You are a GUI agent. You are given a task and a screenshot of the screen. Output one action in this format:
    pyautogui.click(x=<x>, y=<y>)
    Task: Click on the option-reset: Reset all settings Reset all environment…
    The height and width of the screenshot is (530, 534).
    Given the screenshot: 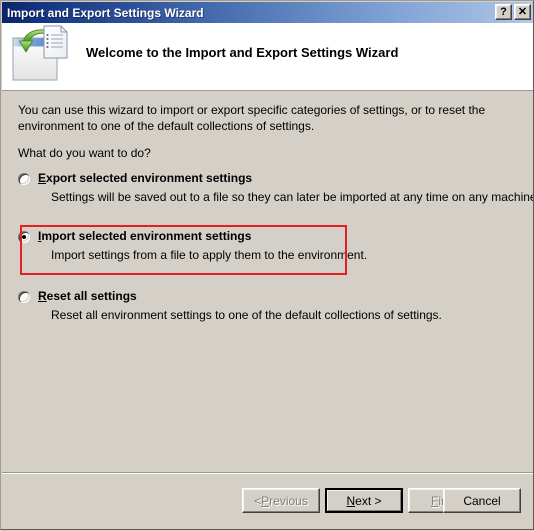 What is the action you would take?
    pyautogui.click(x=268, y=305)
    